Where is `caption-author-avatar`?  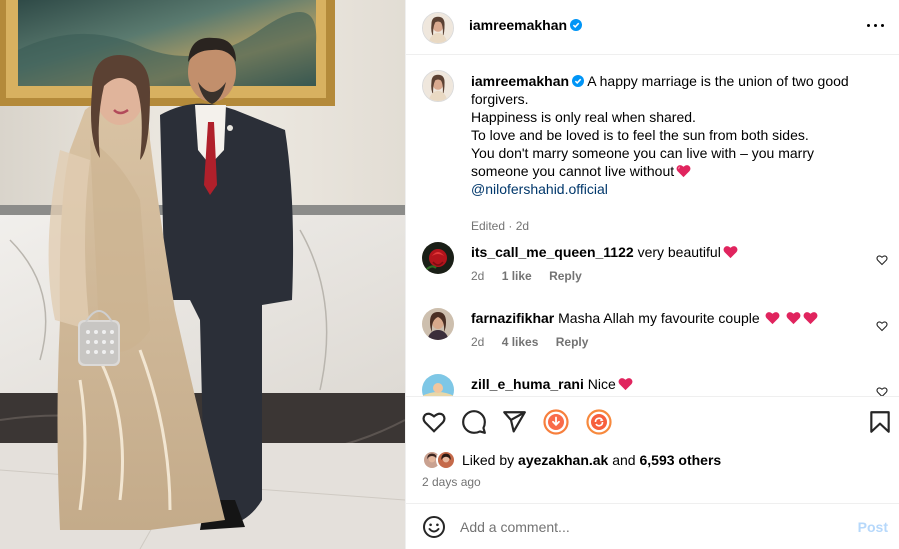
caption-author-avatar is located at coordinates (438, 86).